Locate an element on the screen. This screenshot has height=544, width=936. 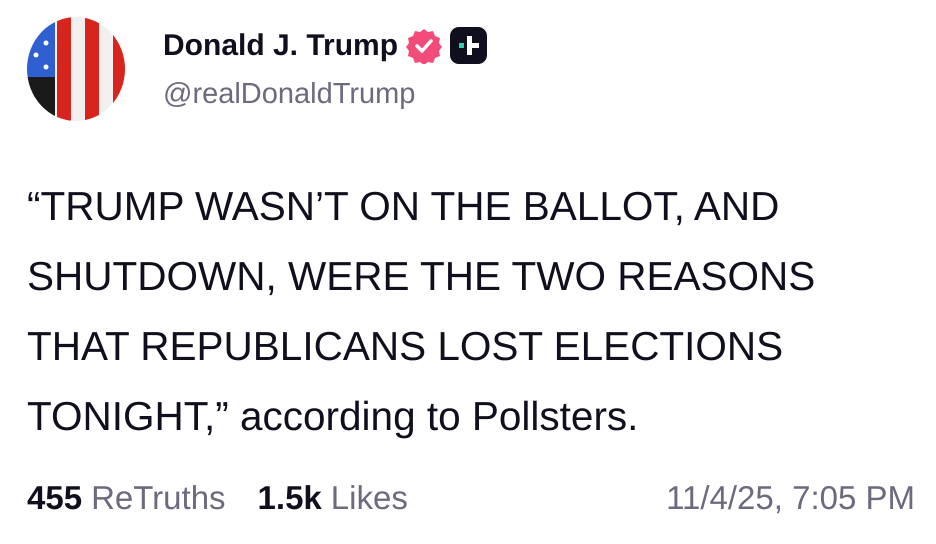
plus-app-icon is located at coordinates (469, 45).